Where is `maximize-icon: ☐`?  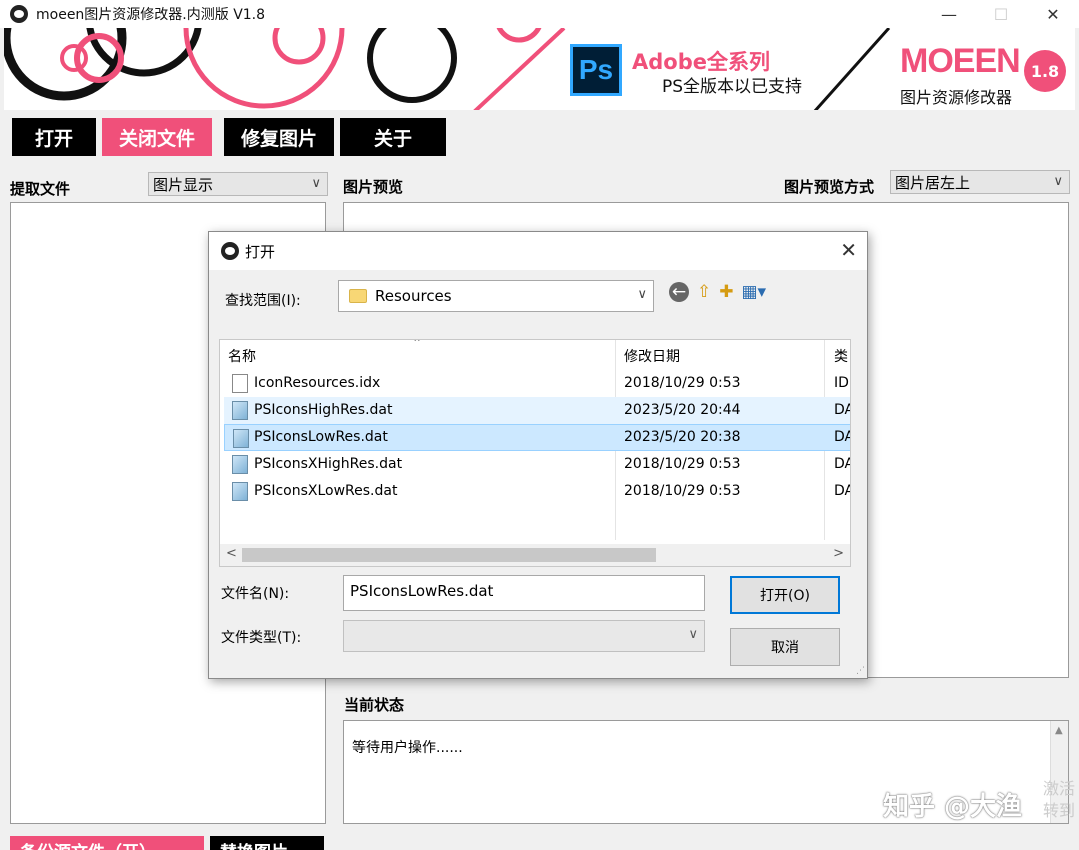 maximize-icon: ☐ is located at coordinates (1001, 14).